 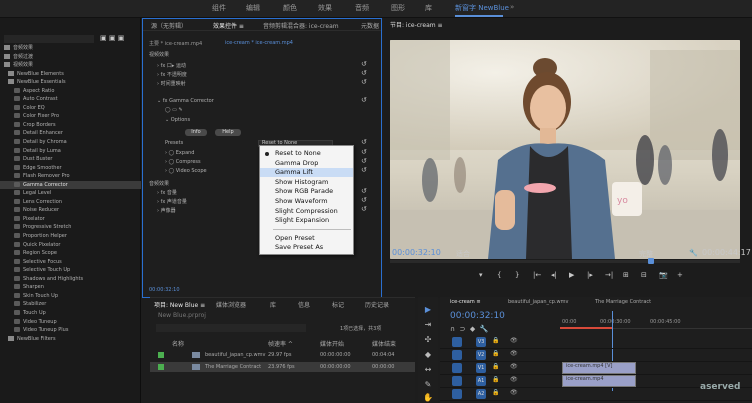 What do you see at coordinates (70, 270) in the screenshot?
I see `effect-item: Selective Touch Up` at bounding box center [70, 270].